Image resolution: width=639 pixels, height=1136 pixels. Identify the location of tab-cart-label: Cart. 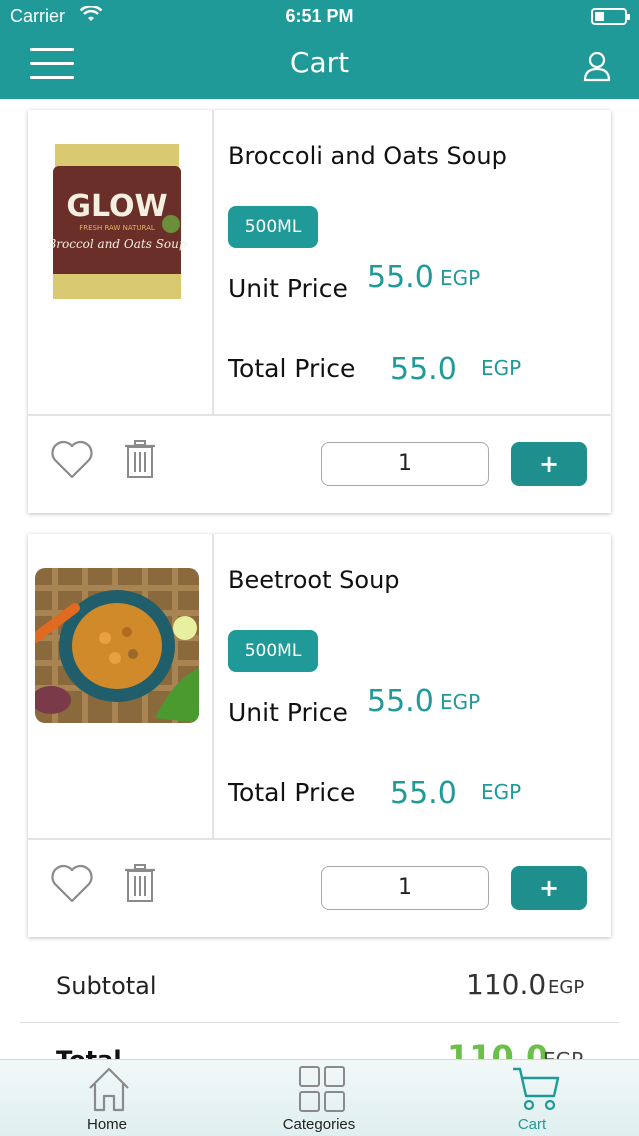
(532, 1124).